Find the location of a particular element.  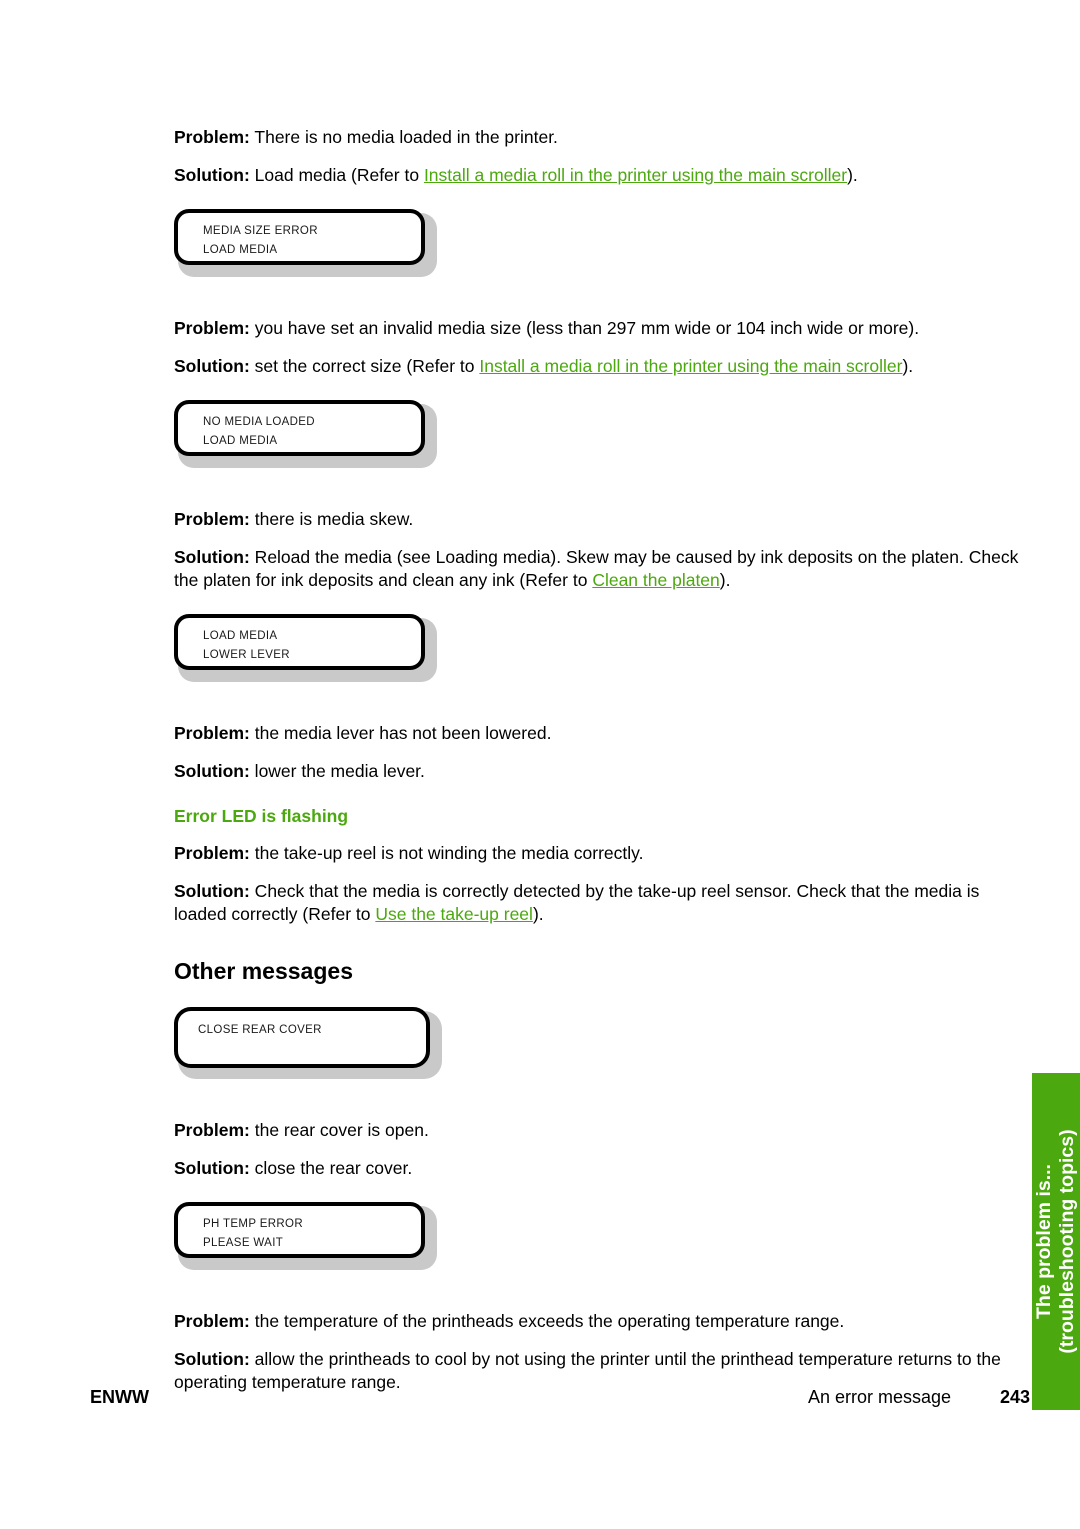

lcd-screen: CLOSE REAR COVER is located at coordinates (302, 1037).